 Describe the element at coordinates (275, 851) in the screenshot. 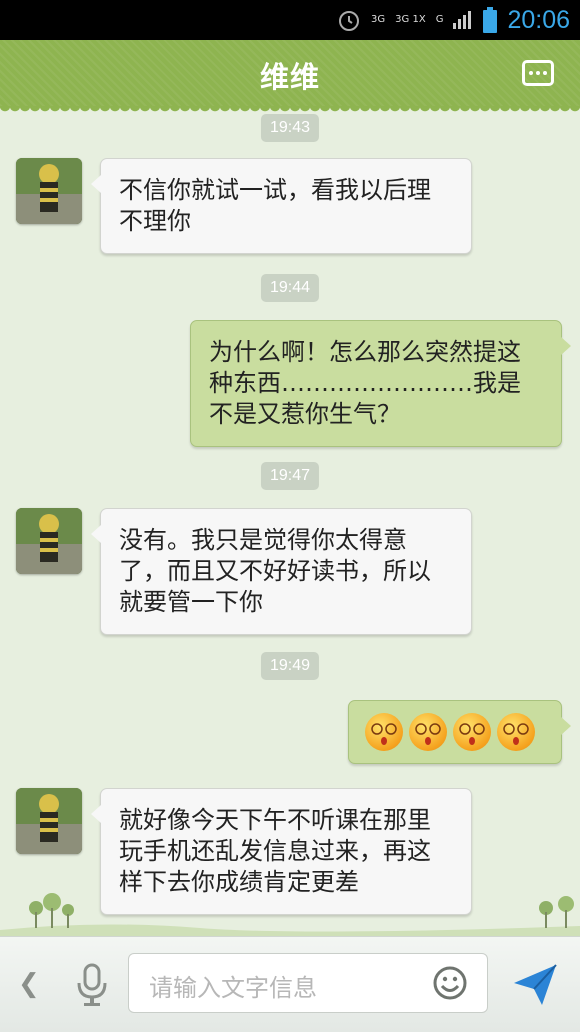

I see `message-text: 就好像今天下午不听课在那里玩手机还乱发信息过来，再这样下去你成绩肯定更差` at that location.